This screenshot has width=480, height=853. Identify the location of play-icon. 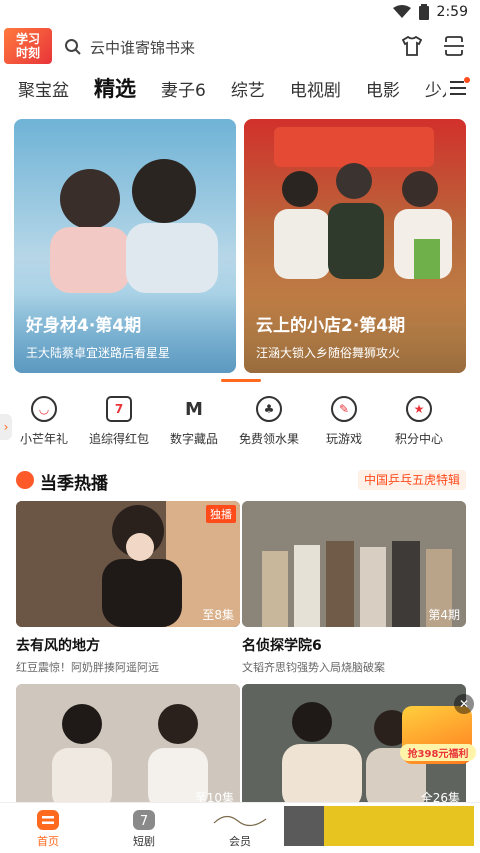
(25, 480).